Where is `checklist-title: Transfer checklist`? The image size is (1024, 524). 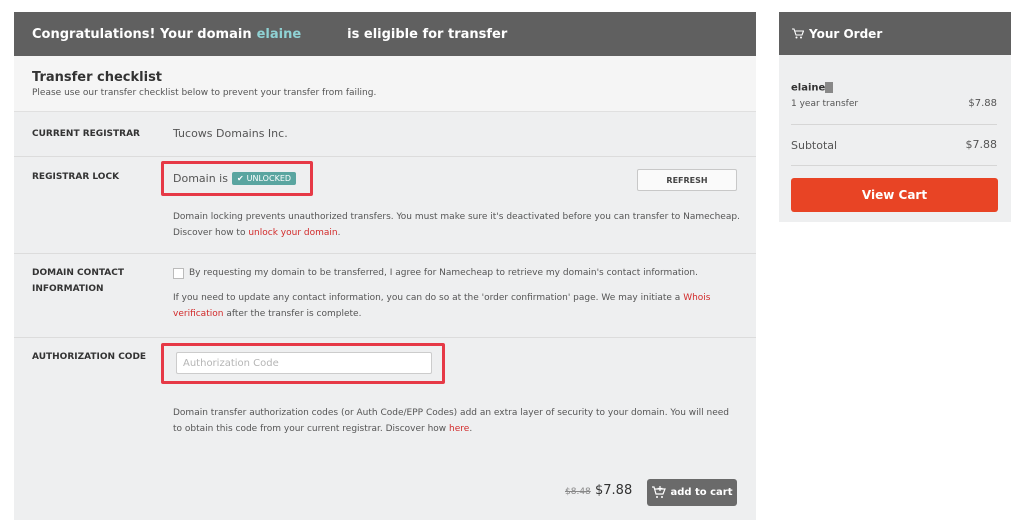
checklist-title: Transfer checklist is located at coordinates (97, 77).